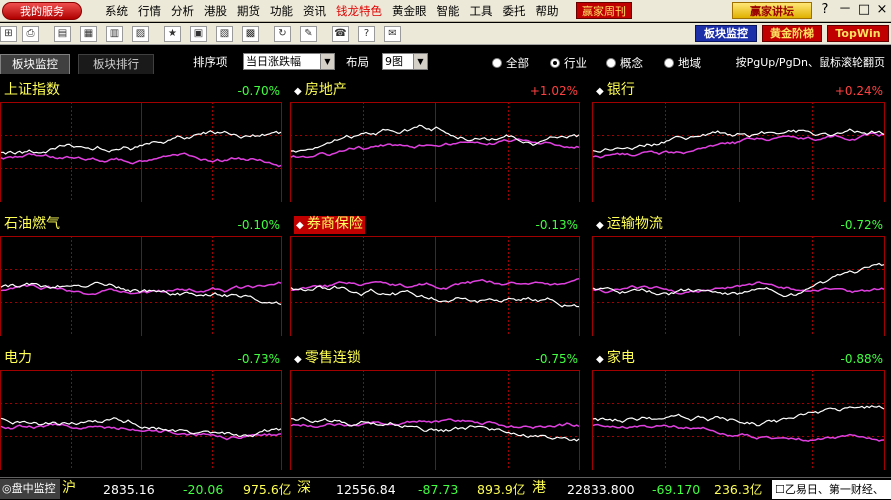 This screenshot has width=891, height=500. Describe the element at coordinates (481, 11) in the screenshot. I see `menu-item: 工具` at that location.